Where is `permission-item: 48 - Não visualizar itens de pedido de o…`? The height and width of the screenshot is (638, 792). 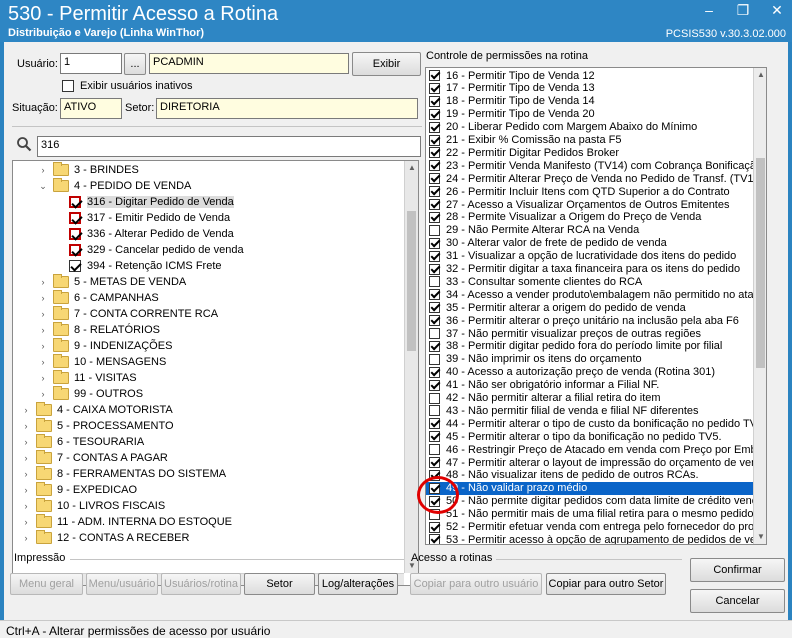 permission-item: 48 - Não visualizar itens de pedido de o… is located at coordinates (596, 475).